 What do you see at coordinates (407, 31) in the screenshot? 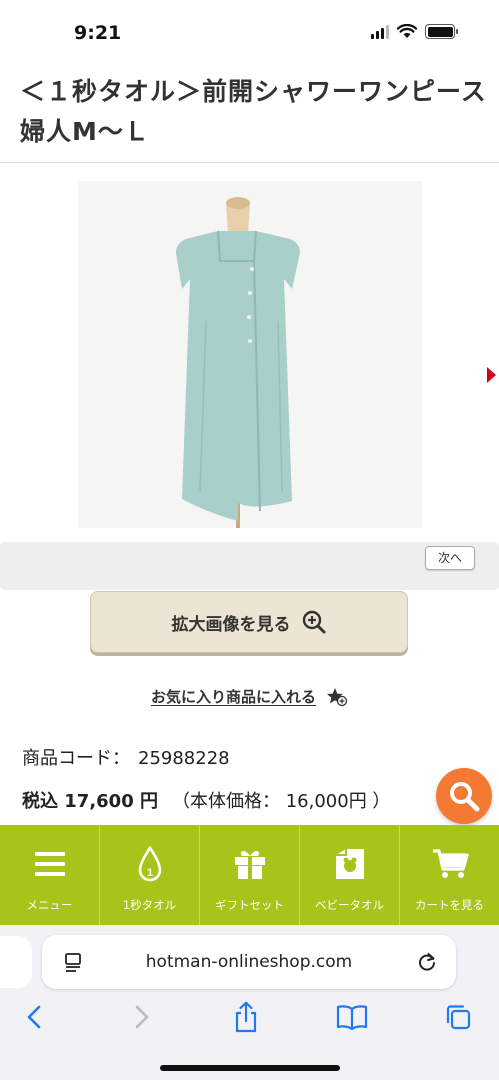
I see `wifi-icon` at bounding box center [407, 31].